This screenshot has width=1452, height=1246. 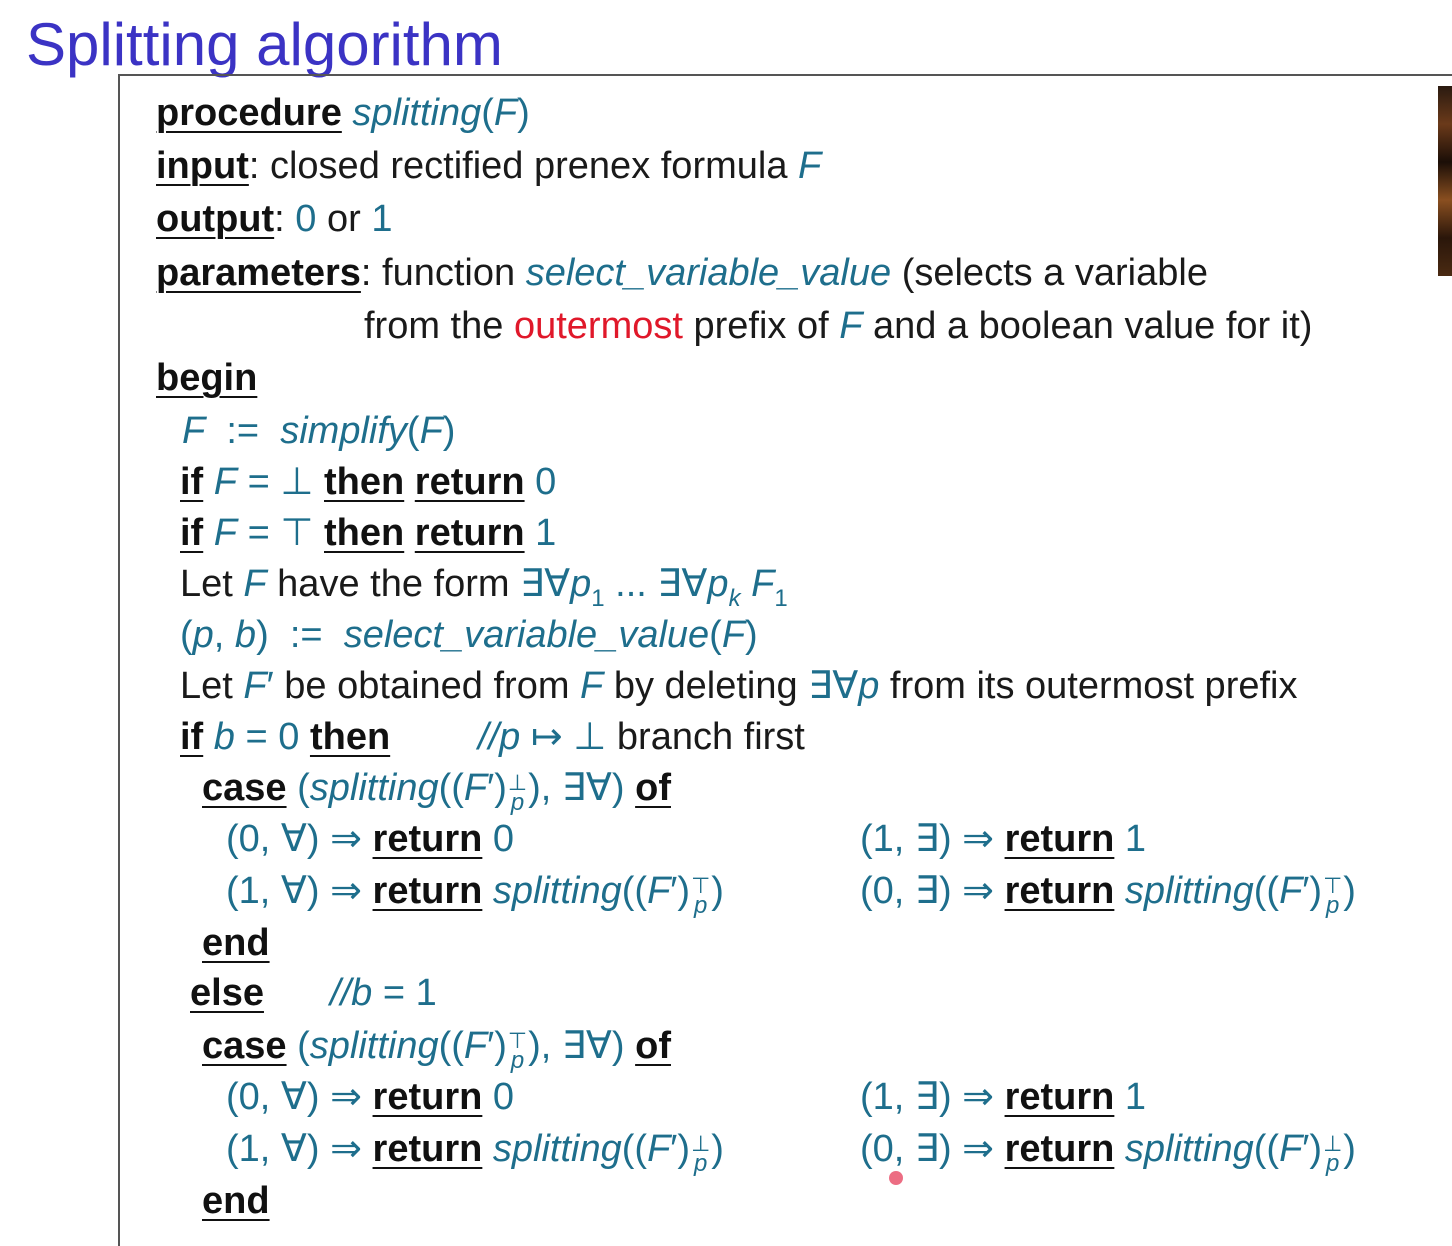 I want to click on kw-output: output, so click(x=215, y=219).